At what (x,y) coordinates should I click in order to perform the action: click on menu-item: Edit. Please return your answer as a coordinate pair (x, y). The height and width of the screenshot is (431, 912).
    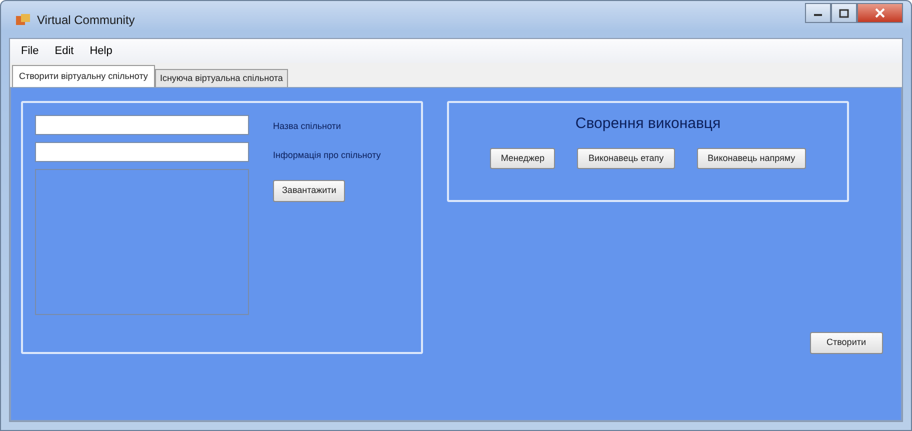
    Looking at the image, I should click on (64, 51).